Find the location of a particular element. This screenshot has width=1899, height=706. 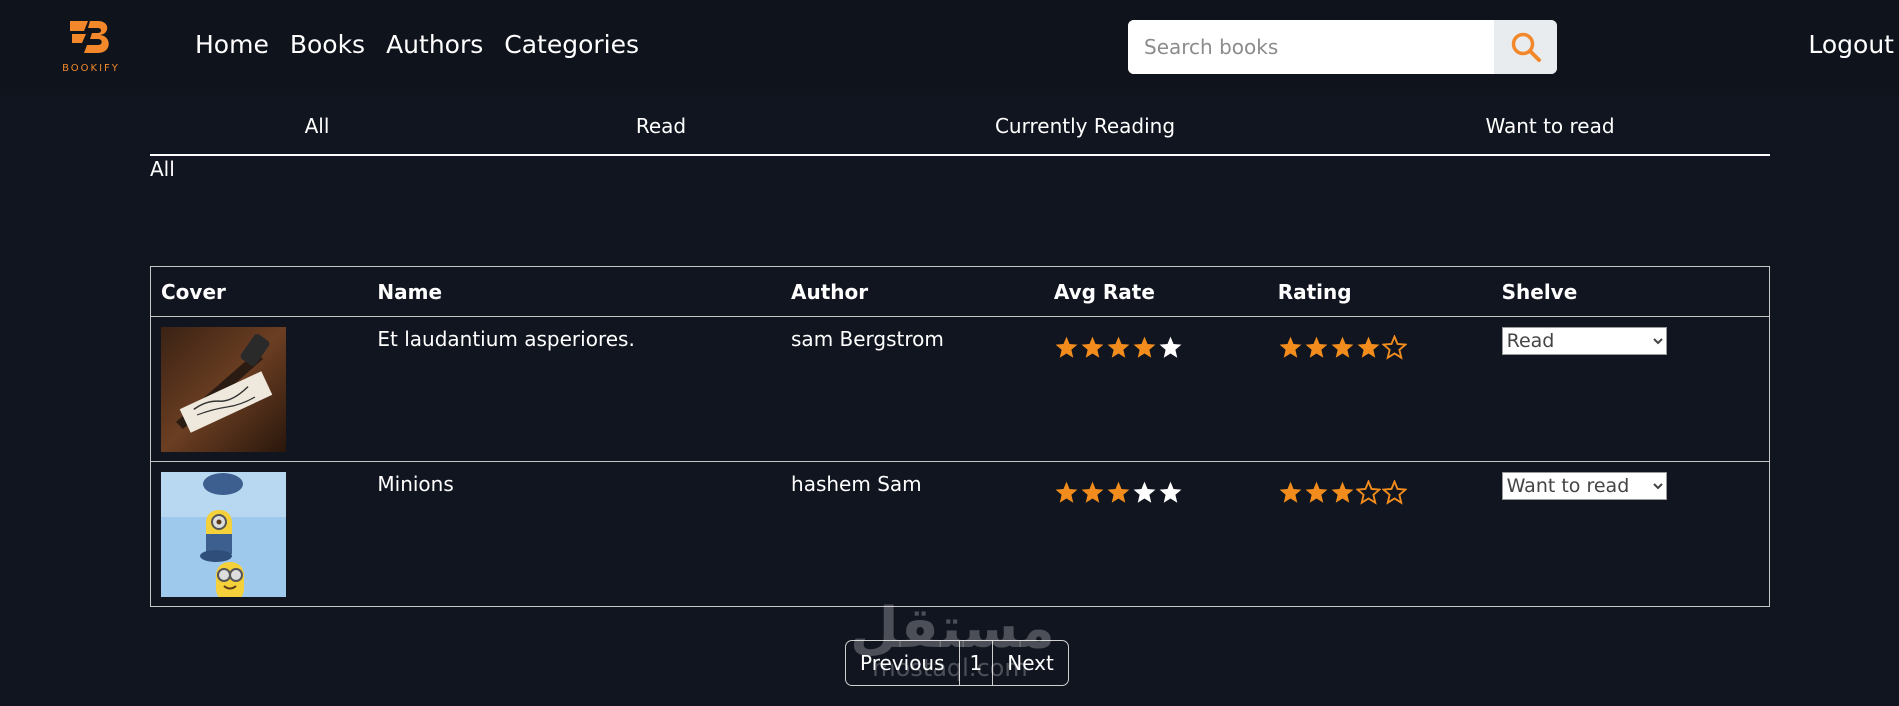

nav-authors: Authors is located at coordinates (434, 44).